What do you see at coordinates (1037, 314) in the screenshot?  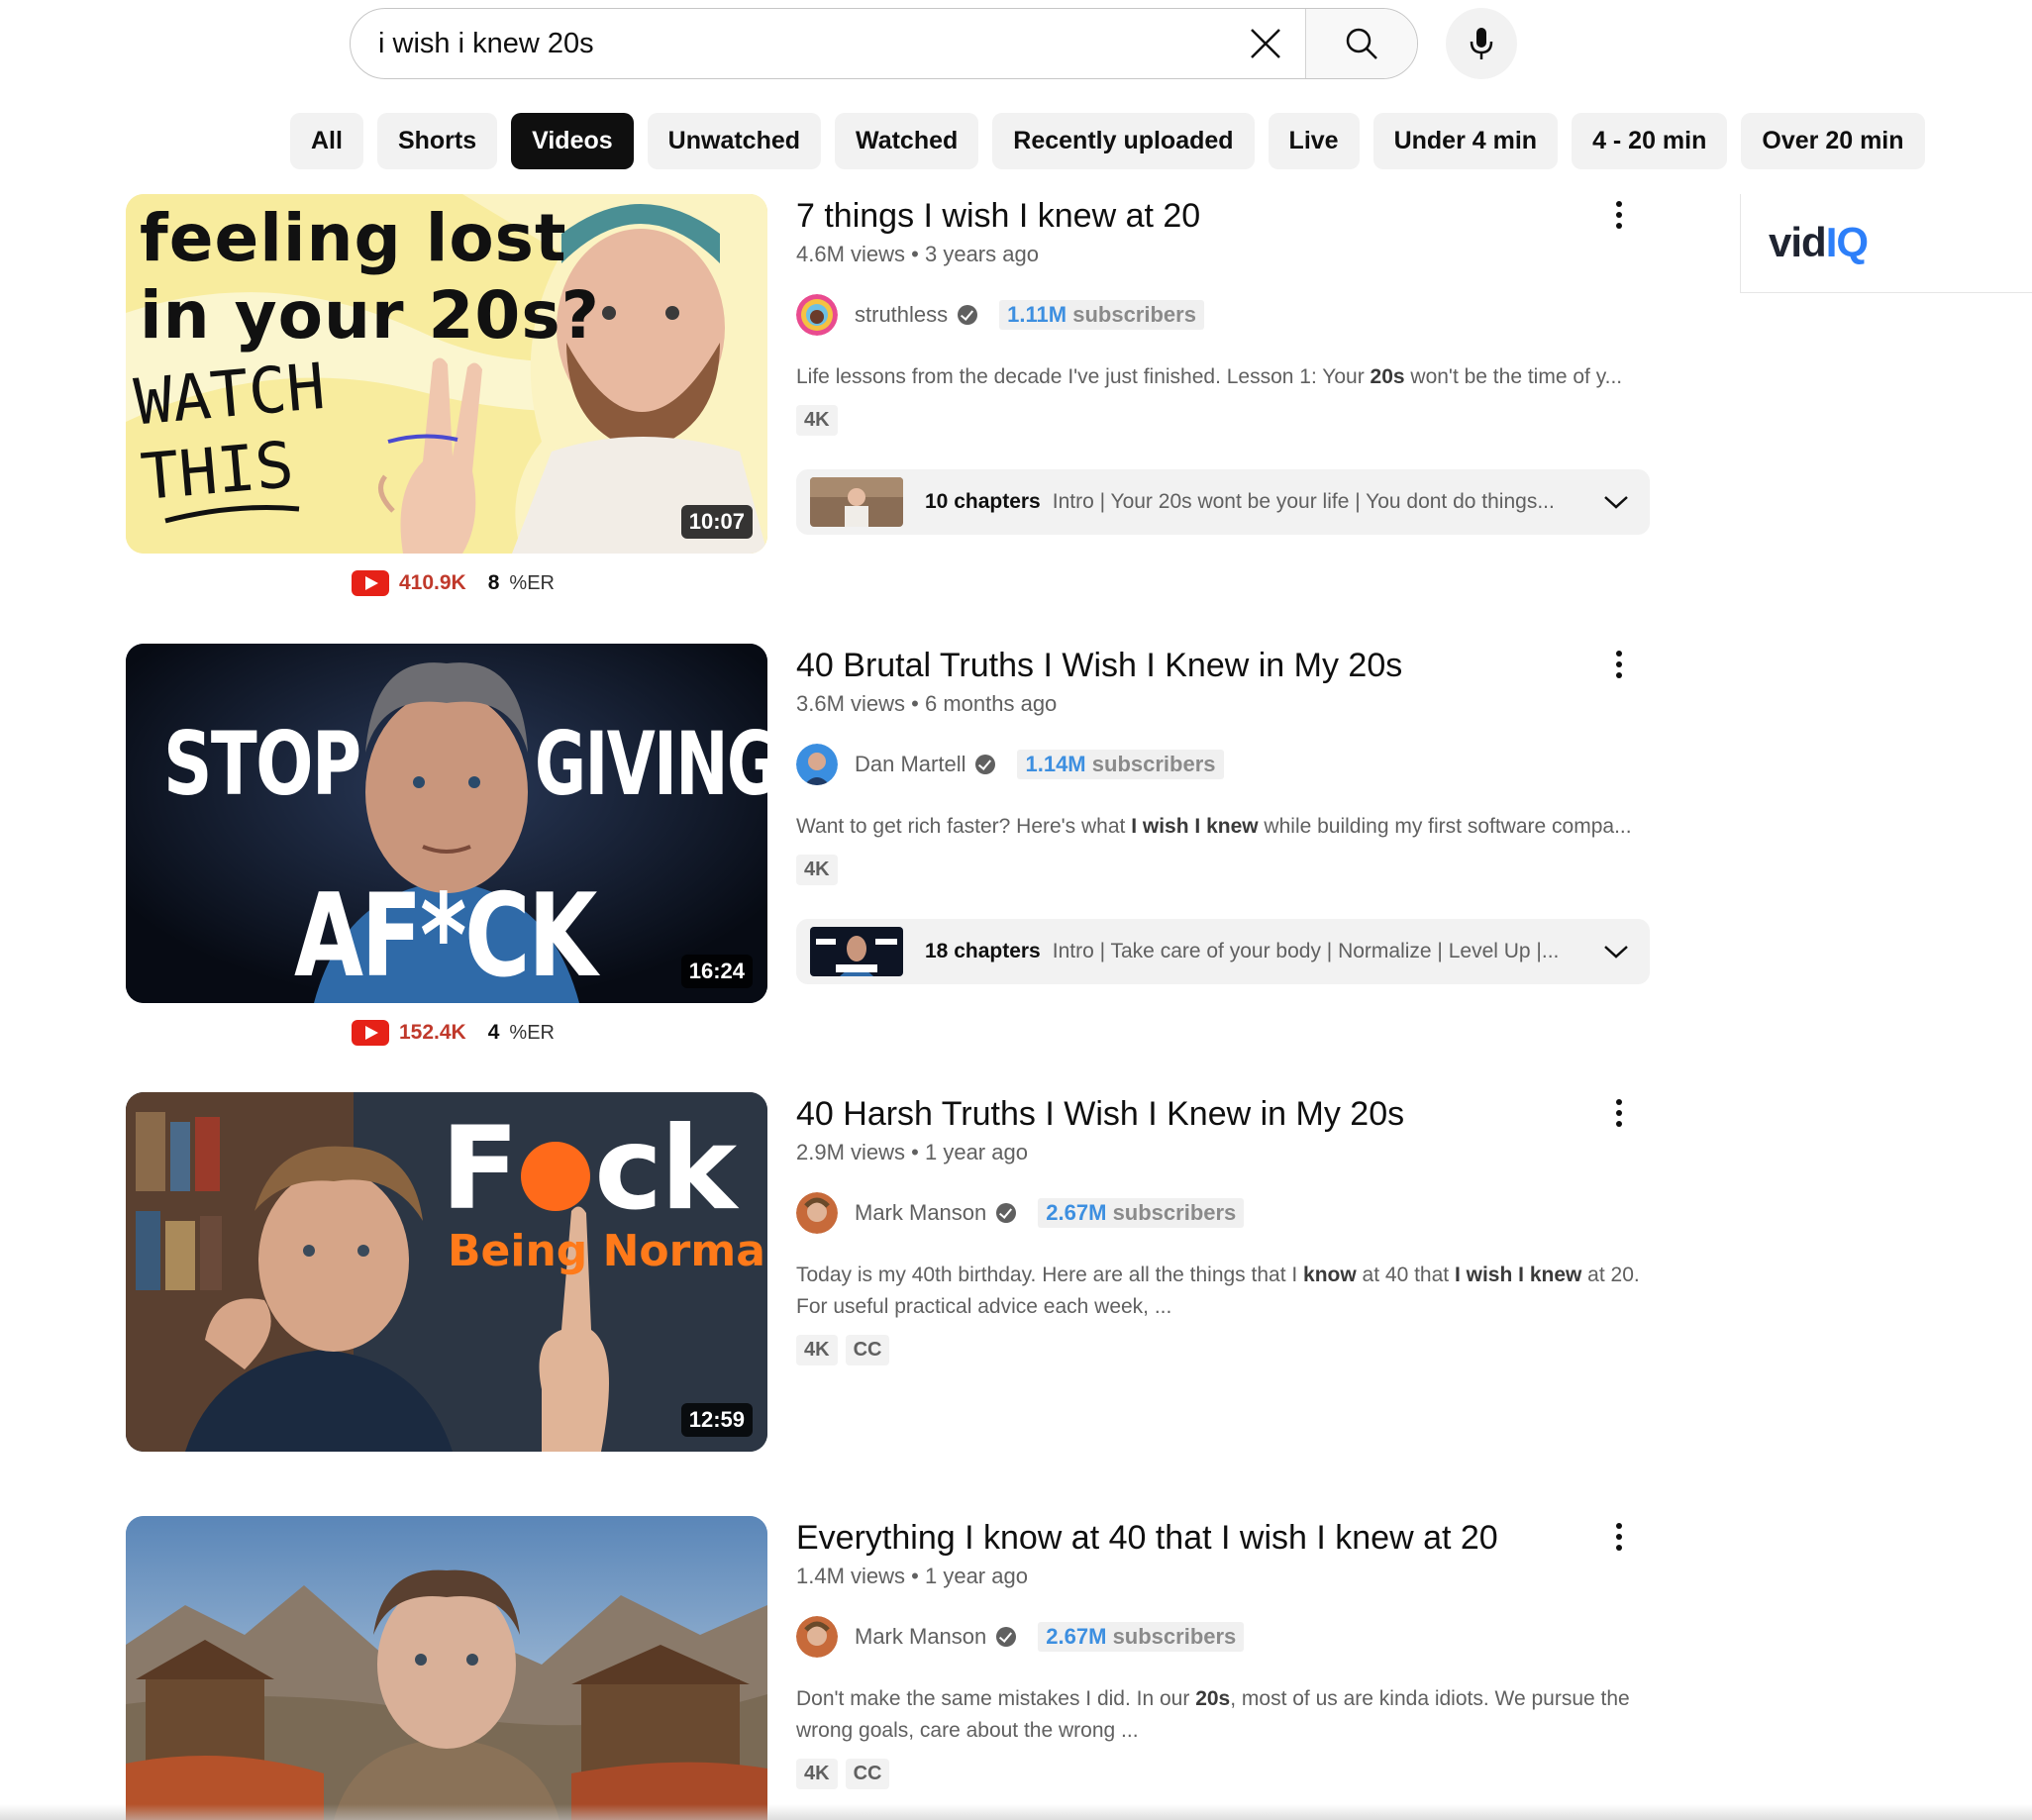 I see `subscriber-number: 1.11M` at bounding box center [1037, 314].